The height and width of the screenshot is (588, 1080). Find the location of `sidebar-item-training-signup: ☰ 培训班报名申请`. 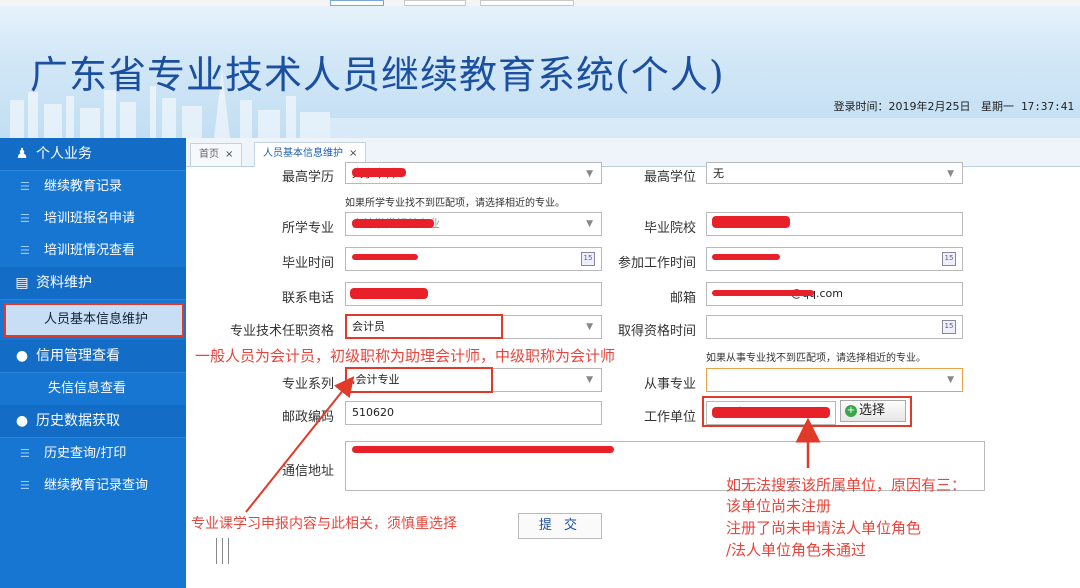

sidebar-item-training-signup: ☰ 培训班报名申请 is located at coordinates (93, 219).